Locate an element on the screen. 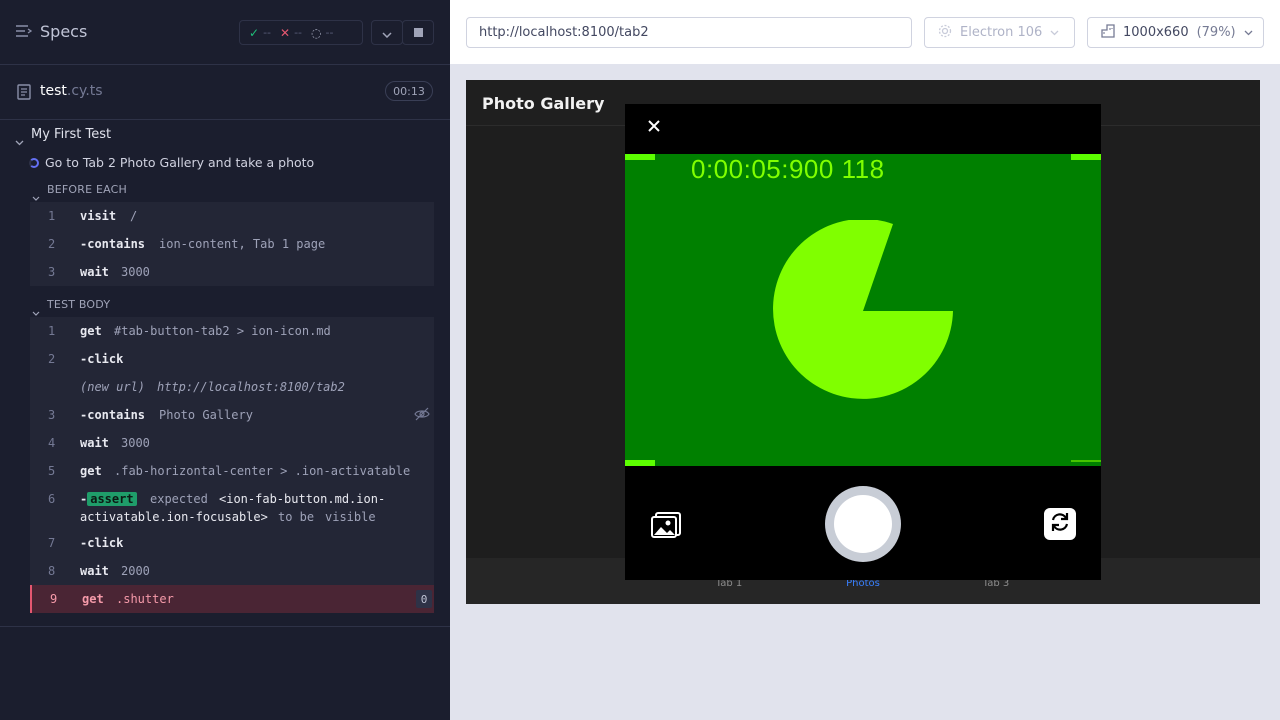  command-message: 3000 is located at coordinates (135, 272).